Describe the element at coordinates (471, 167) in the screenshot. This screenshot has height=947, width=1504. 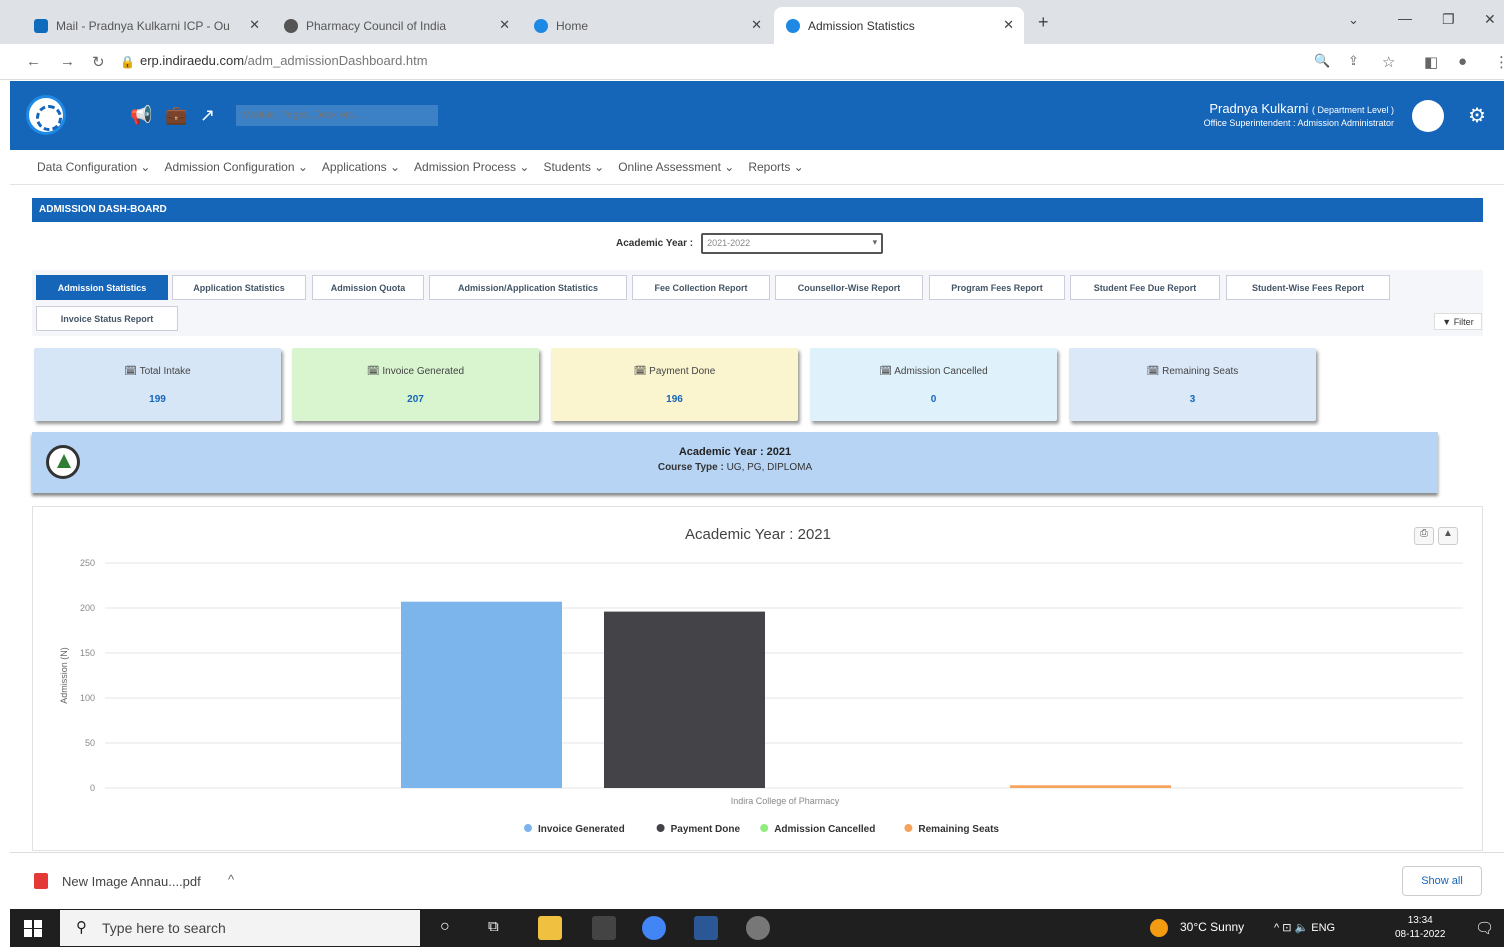
I see `menu-admission-process: Admission Process ⌄` at that location.